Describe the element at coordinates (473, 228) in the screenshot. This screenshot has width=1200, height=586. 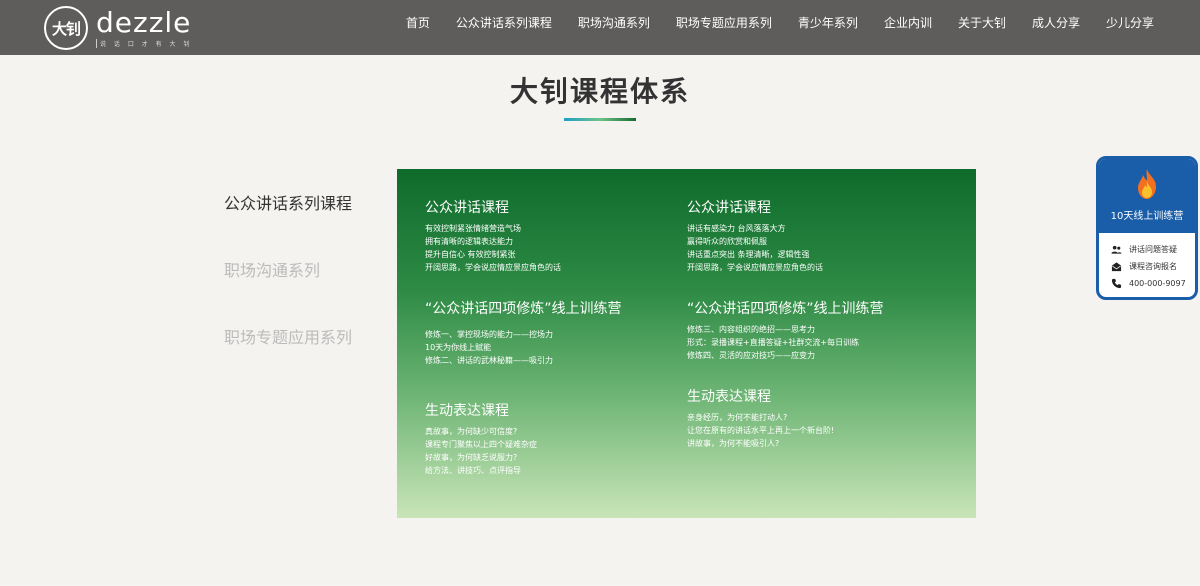
I see `course-line: 有效控制紧张情绪营造气场` at that location.